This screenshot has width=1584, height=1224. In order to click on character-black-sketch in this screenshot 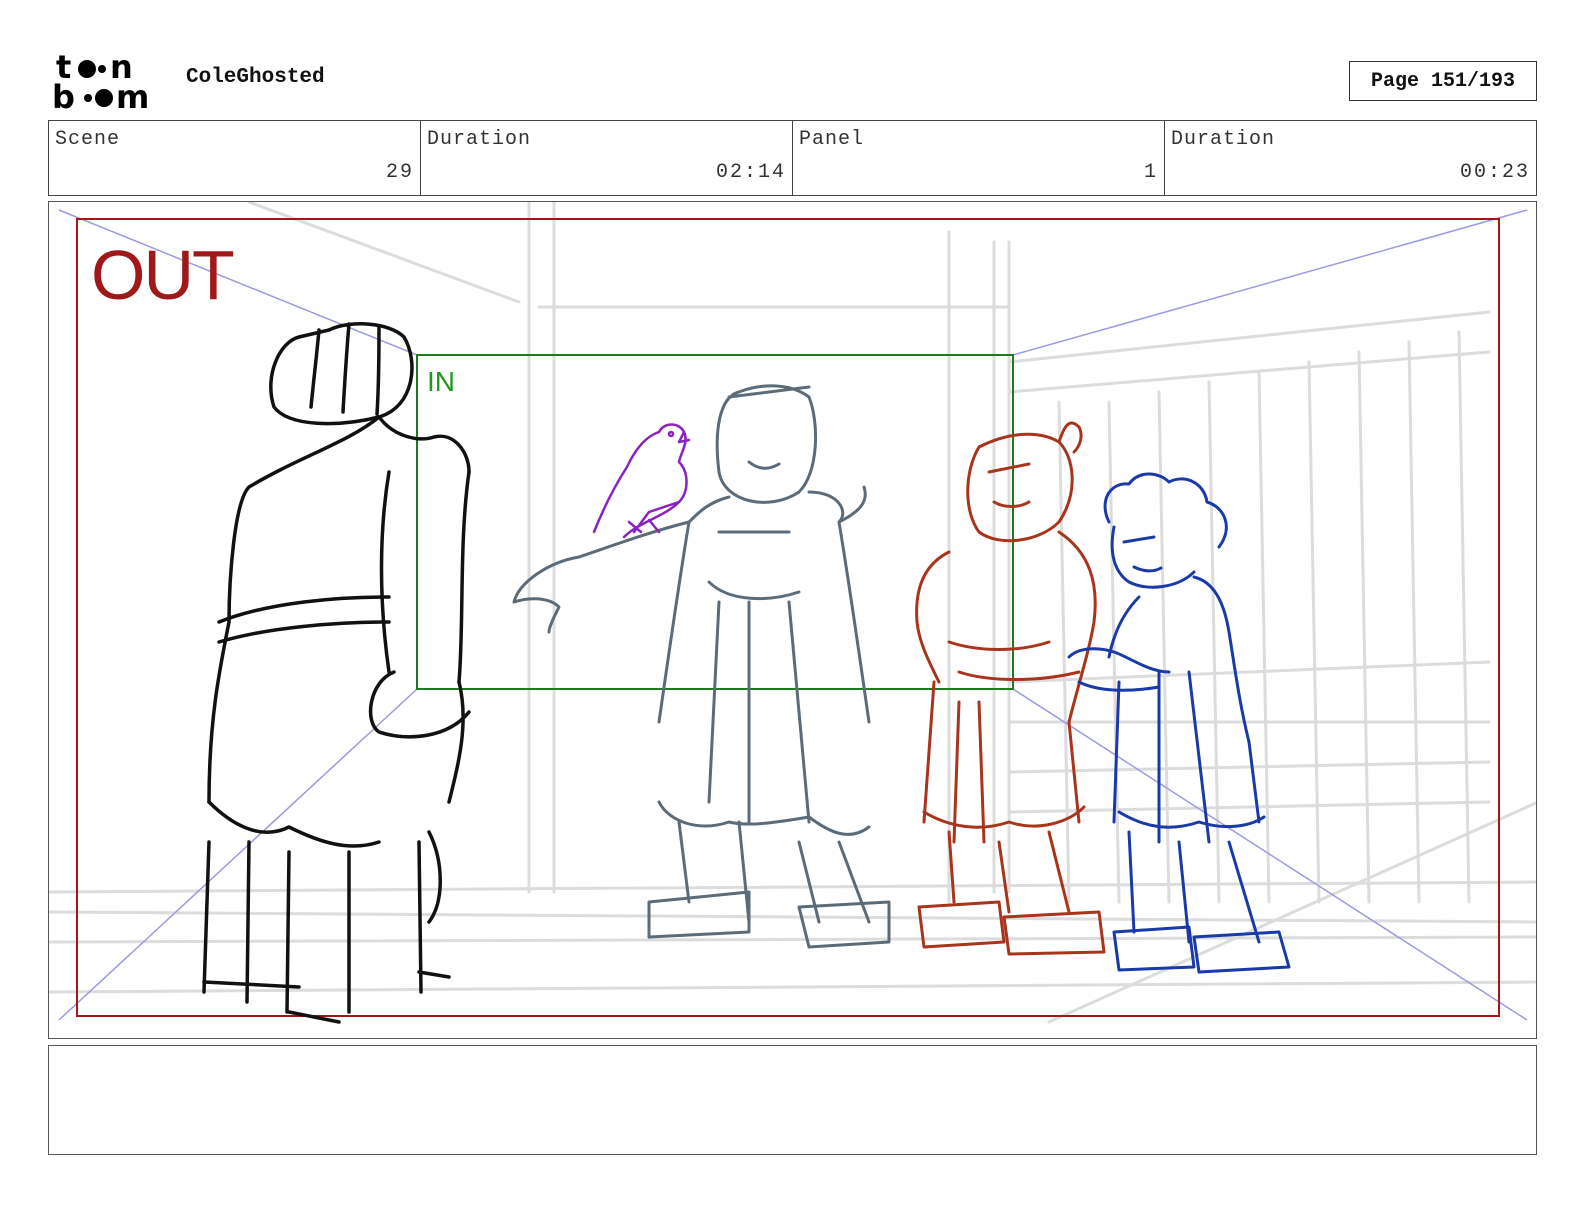, I will do `click(336, 673)`.